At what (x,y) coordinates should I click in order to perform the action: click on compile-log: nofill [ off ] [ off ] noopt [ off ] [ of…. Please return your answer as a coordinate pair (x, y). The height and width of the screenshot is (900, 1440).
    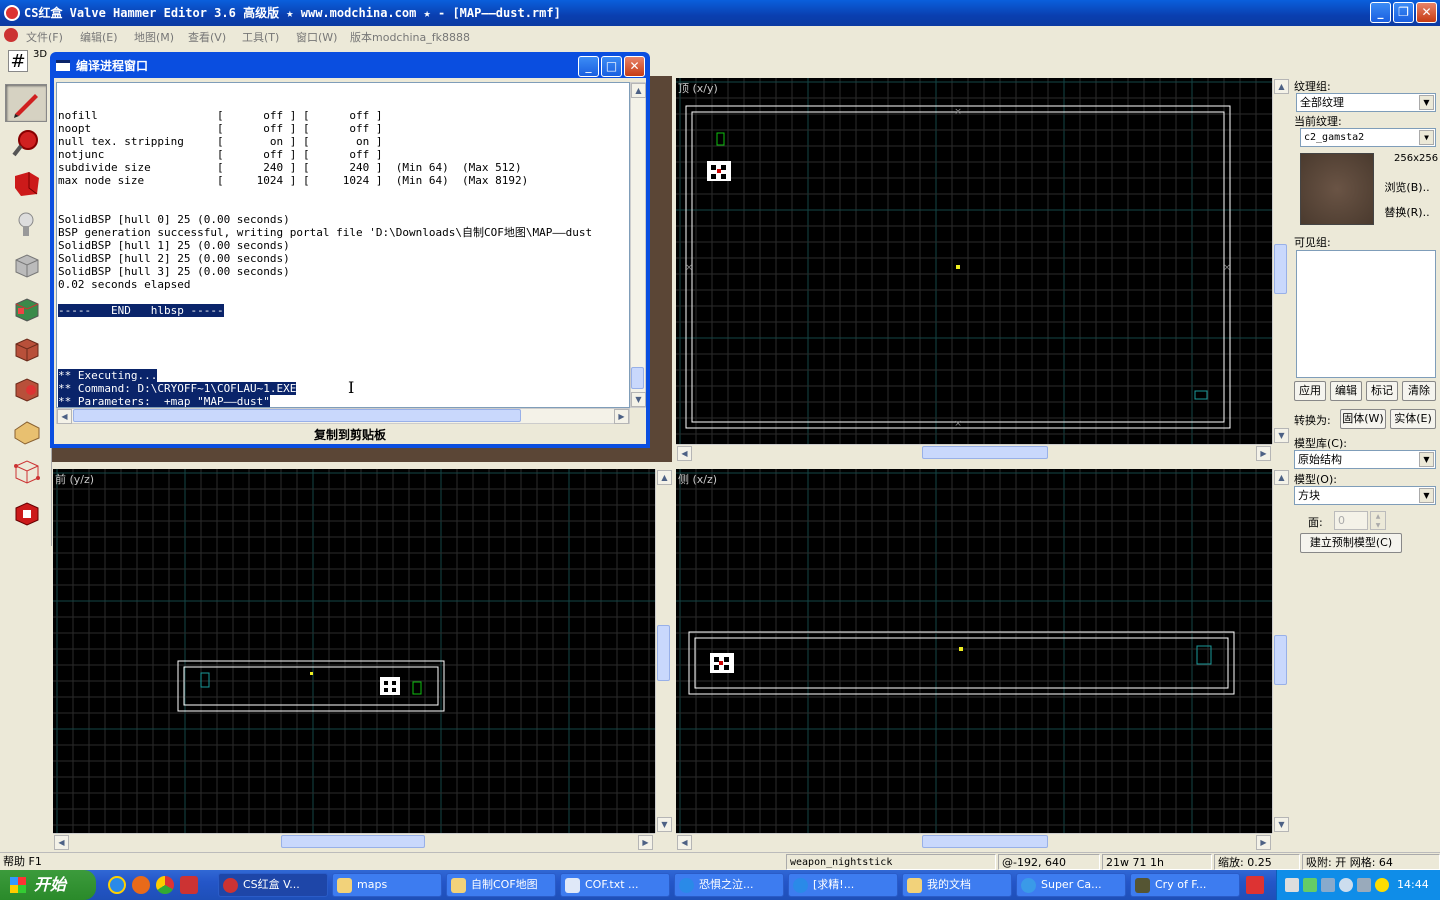
    Looking at the image, I should click on (343, 245).